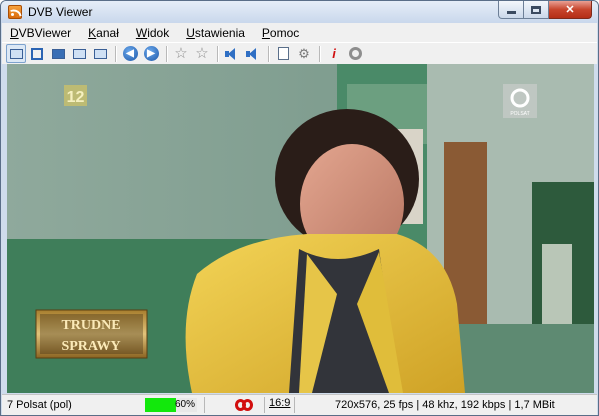 Image resolution: width=599 pixels, height=416 pixels. I want to click on recordings-icon, so click(283, 53).